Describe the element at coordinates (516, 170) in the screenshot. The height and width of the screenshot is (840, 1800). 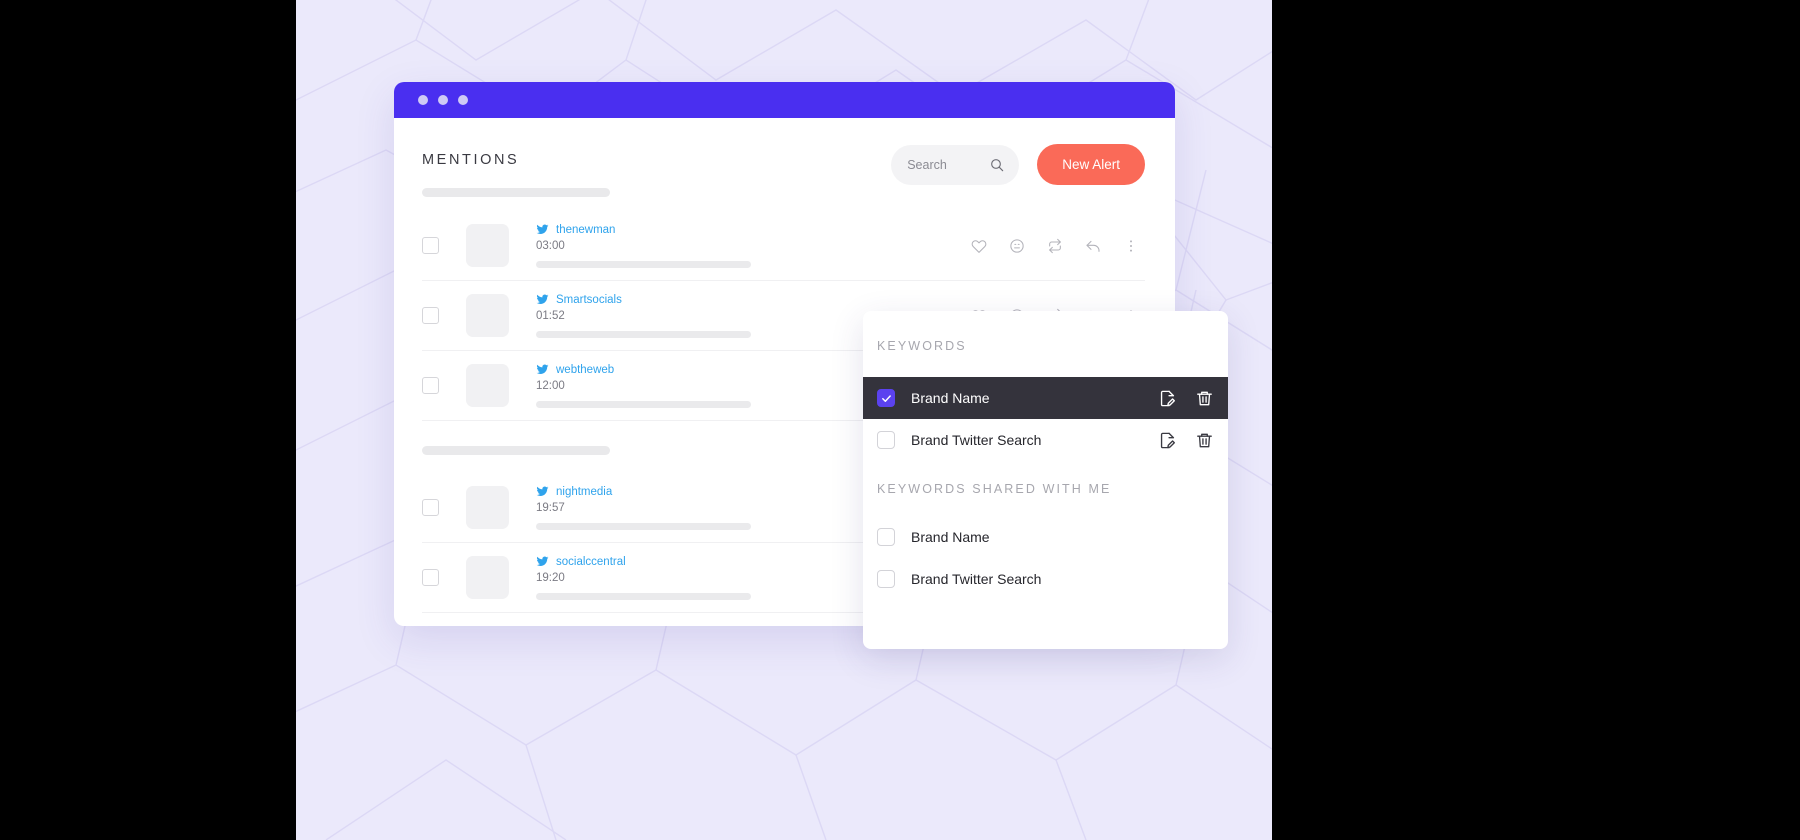
I see `page-title-block: MENTIONS` at that location.